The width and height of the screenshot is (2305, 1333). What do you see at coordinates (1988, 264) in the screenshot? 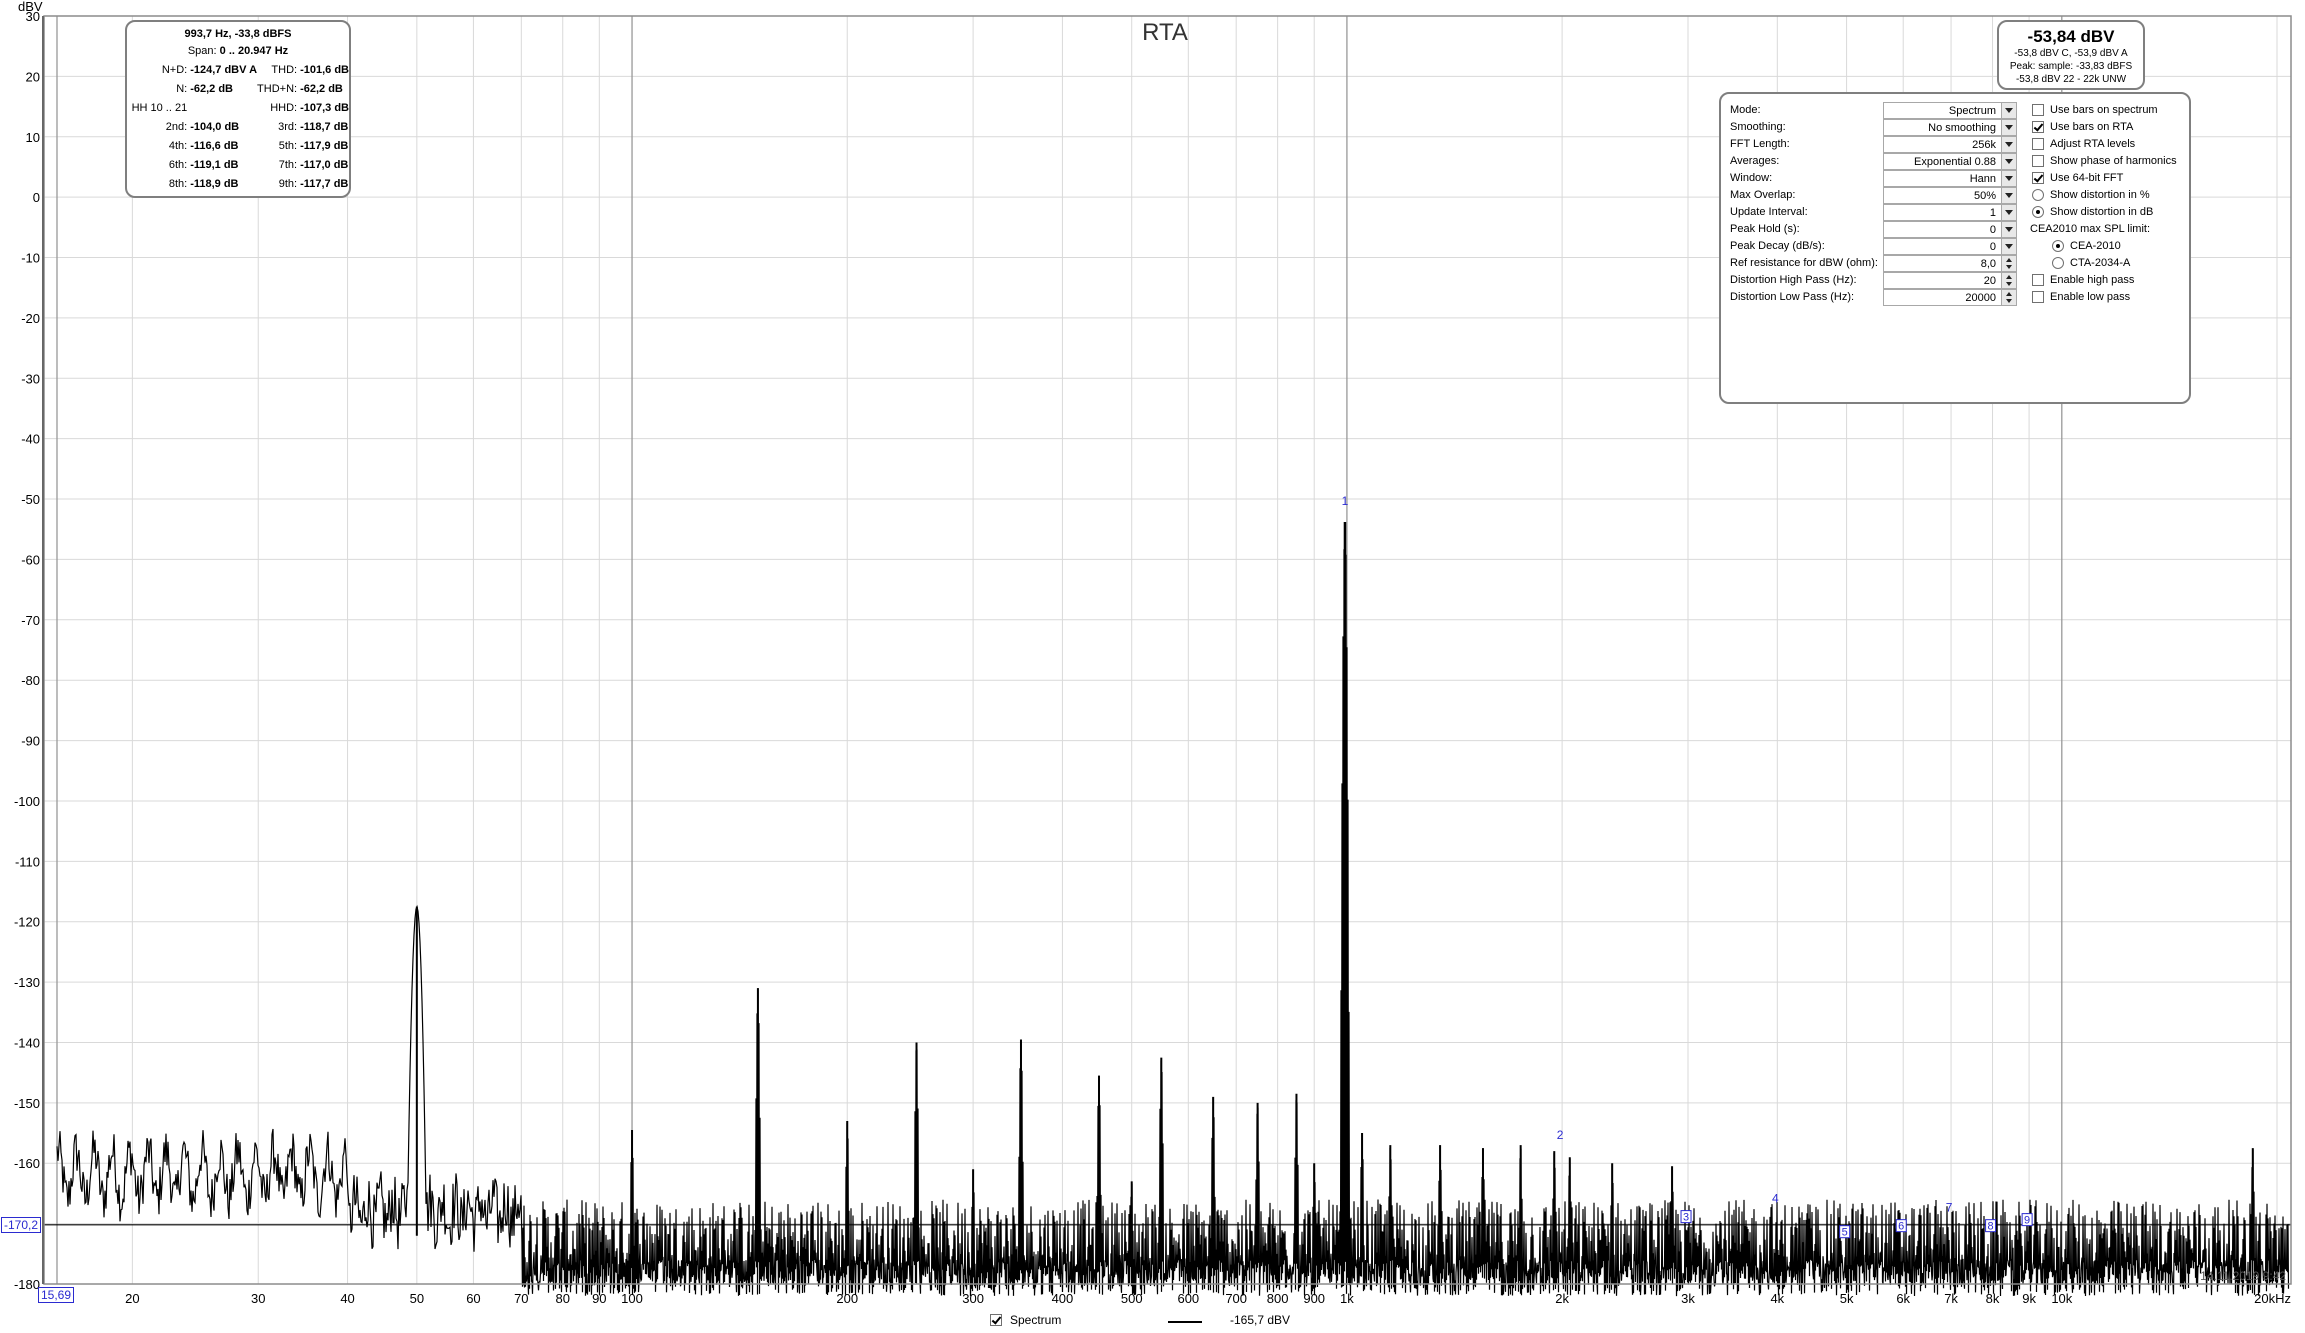
I see `control-value: 8,0` at bounding box center [1988, 264].